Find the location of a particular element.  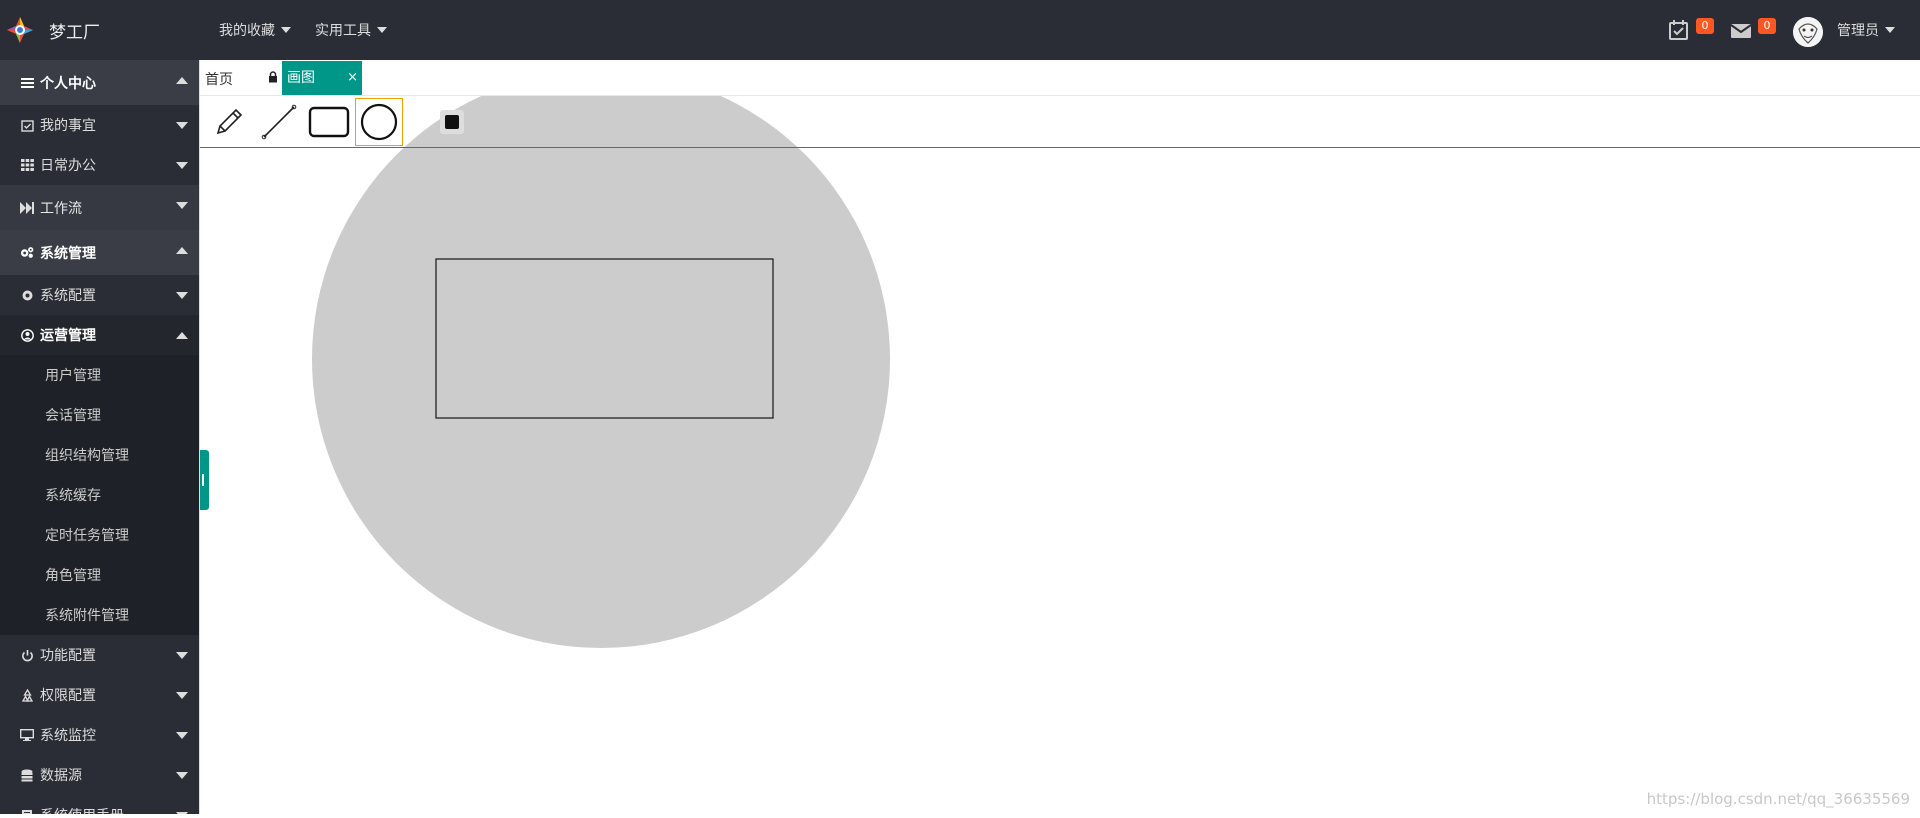

tab-bar: 首页 画图 × is located at coordinates (1060, 78).